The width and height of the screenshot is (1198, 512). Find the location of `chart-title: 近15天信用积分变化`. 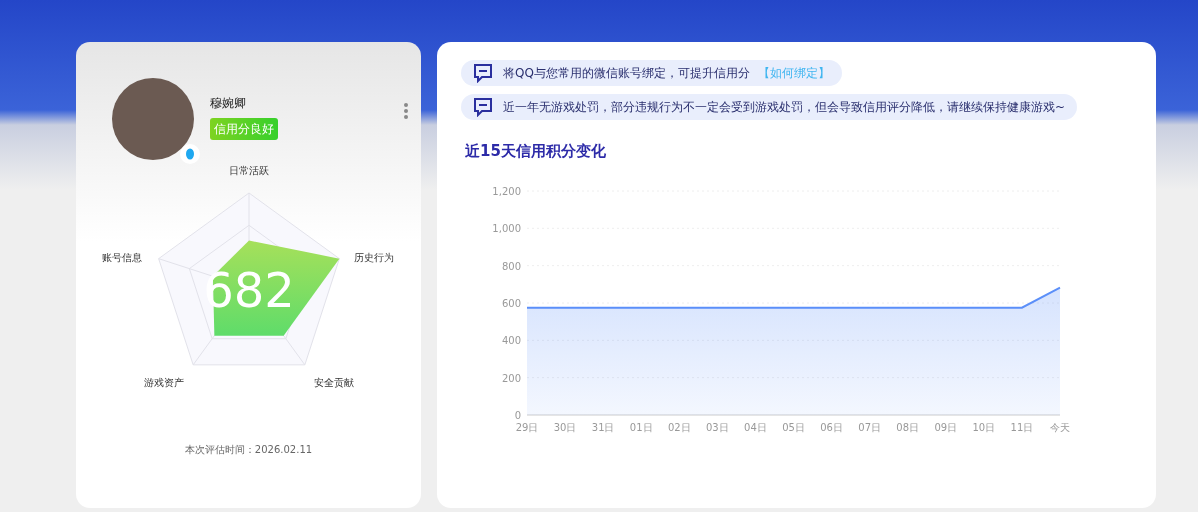

chart-title: 近15天信用积分变化 is located at coordinates (536, 151).